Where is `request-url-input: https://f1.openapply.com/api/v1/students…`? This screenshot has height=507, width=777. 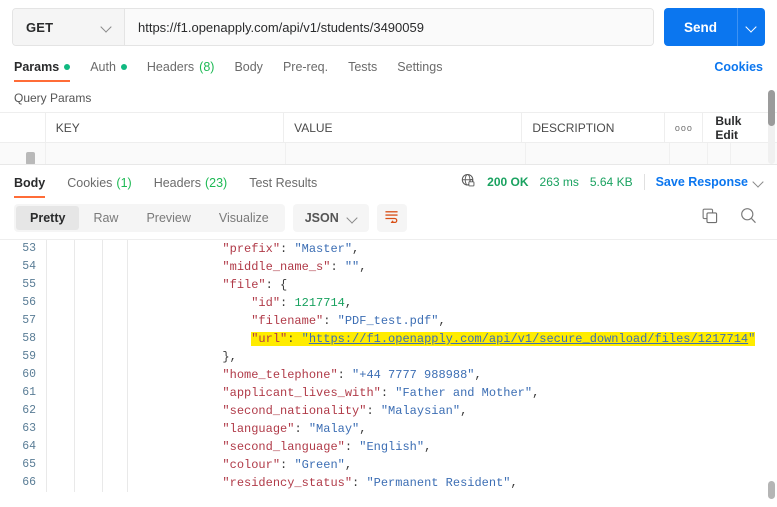
request-url-input: https://f1.openapply.com/api/v1/students… is located at coordinates (389, 27).